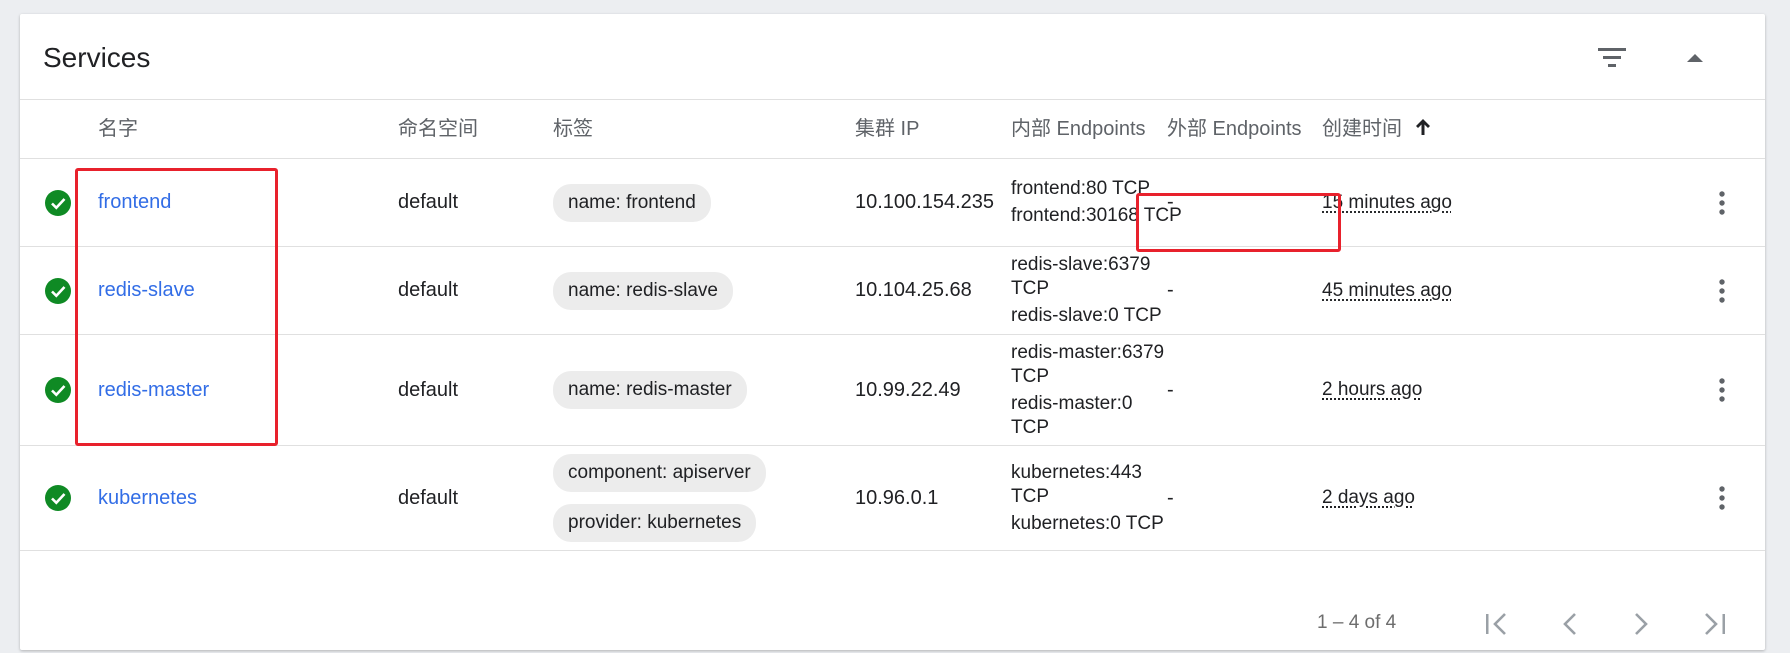 Image resolution: width=1790 pixels, height=653 pixels. What do you see at coordinates (1357, 622) in the screenshot?
I see `pagination-range: 1 – 4 of 4` at bounding box center [1357, 622].